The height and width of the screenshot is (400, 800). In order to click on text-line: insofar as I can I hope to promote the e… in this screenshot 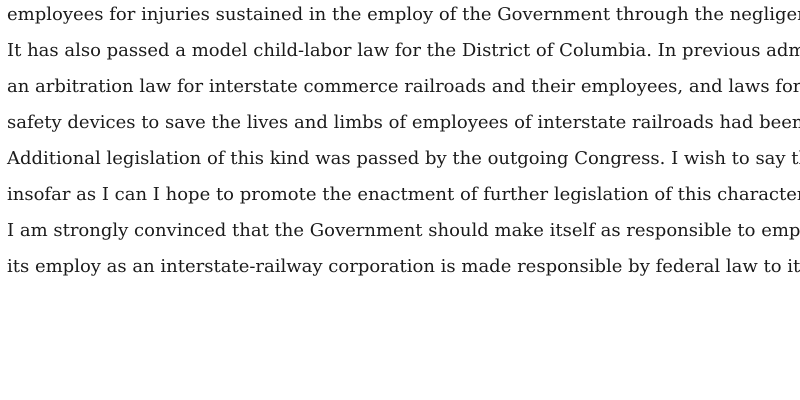, I will do `click(403, 194)`.